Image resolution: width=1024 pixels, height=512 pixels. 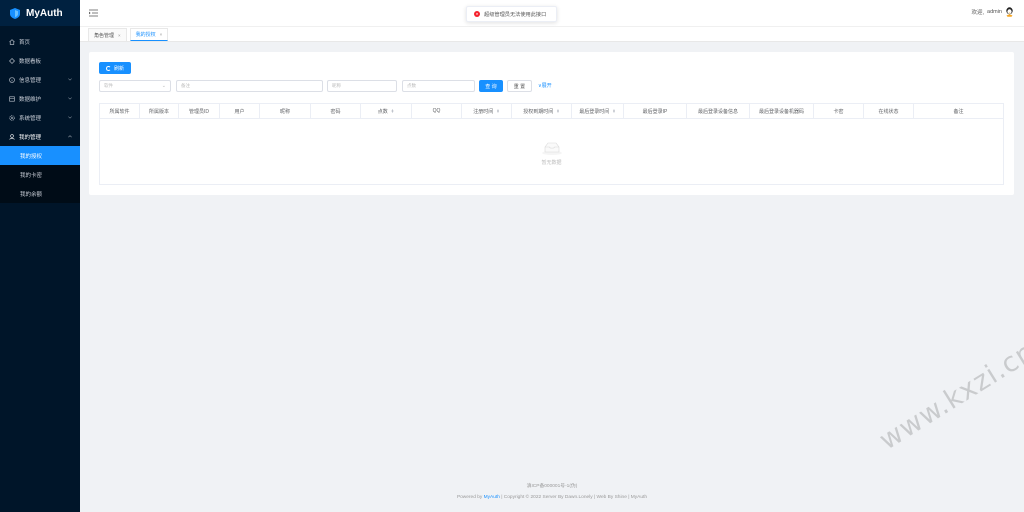 I want to click on watermark: www.kxzi.cn, so click(x=949, y=396).